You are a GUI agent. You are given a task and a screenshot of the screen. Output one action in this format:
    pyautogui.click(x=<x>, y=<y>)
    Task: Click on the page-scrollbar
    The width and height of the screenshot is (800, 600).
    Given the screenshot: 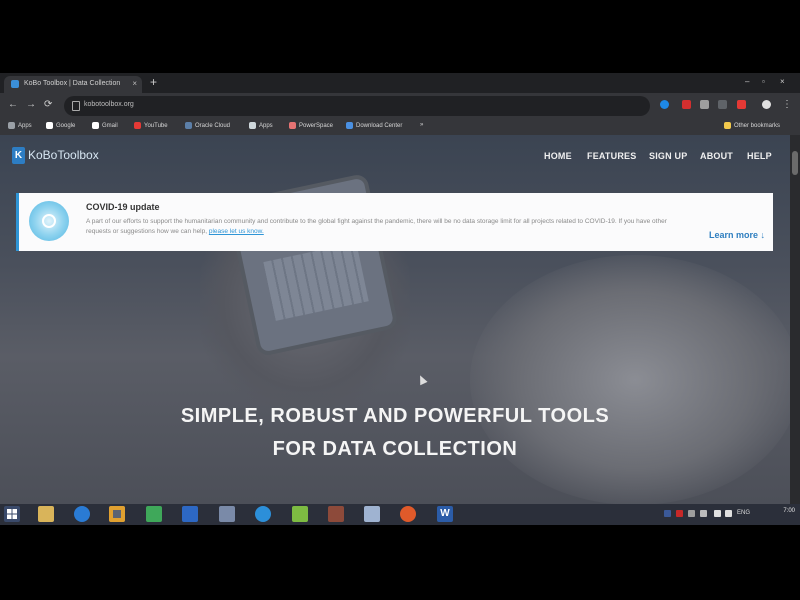 What is the action you would take?
    pyautogui.click(x=795, y=319)
    